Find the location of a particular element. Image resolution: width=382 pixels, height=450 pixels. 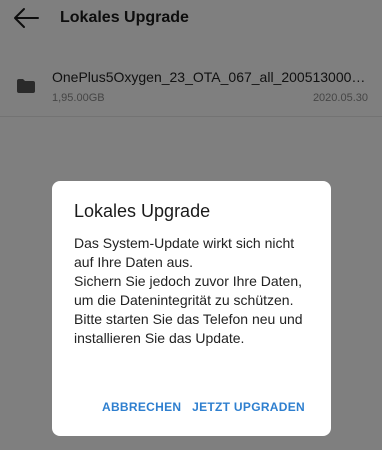

dialog-actions: ABBRECHEN JETZT UPGRADEN is located at coordinates (191, 408).